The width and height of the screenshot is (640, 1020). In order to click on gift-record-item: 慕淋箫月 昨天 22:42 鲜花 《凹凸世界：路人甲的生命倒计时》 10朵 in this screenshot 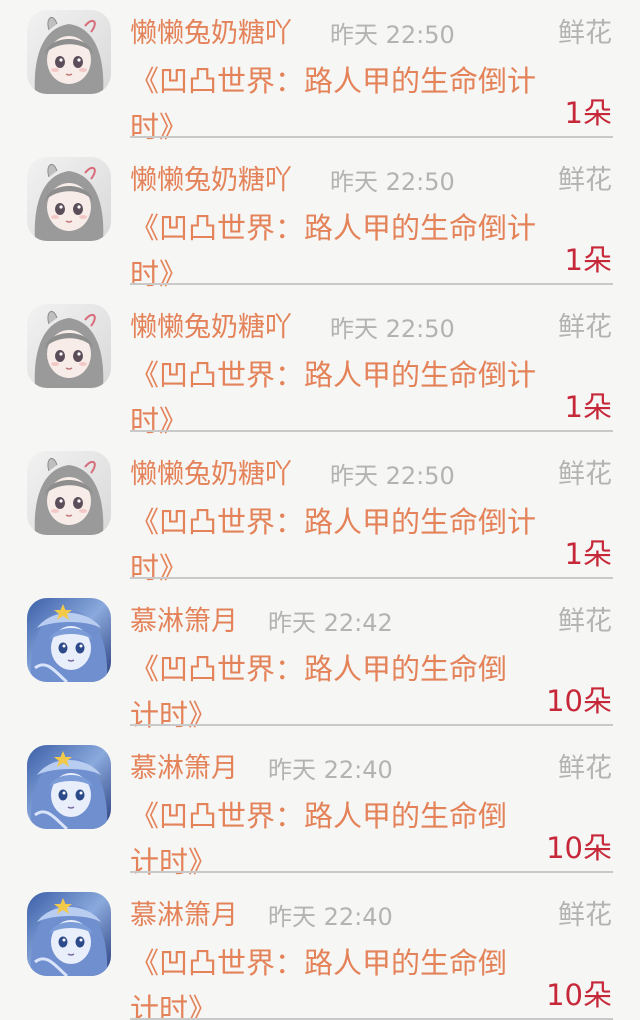, I will do `click(320, 661)`.